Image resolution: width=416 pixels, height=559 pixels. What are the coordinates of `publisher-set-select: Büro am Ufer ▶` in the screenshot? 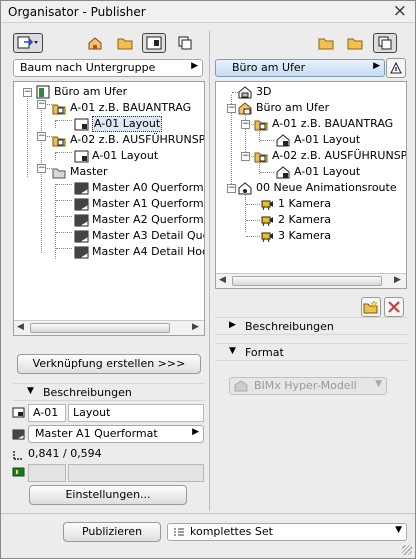 It's located at (300, 68).